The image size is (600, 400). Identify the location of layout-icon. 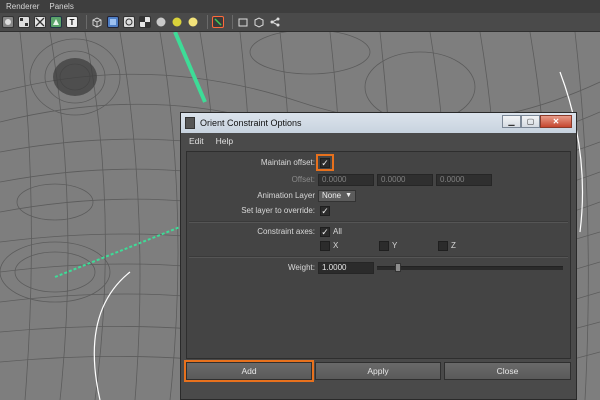
(218, 22).